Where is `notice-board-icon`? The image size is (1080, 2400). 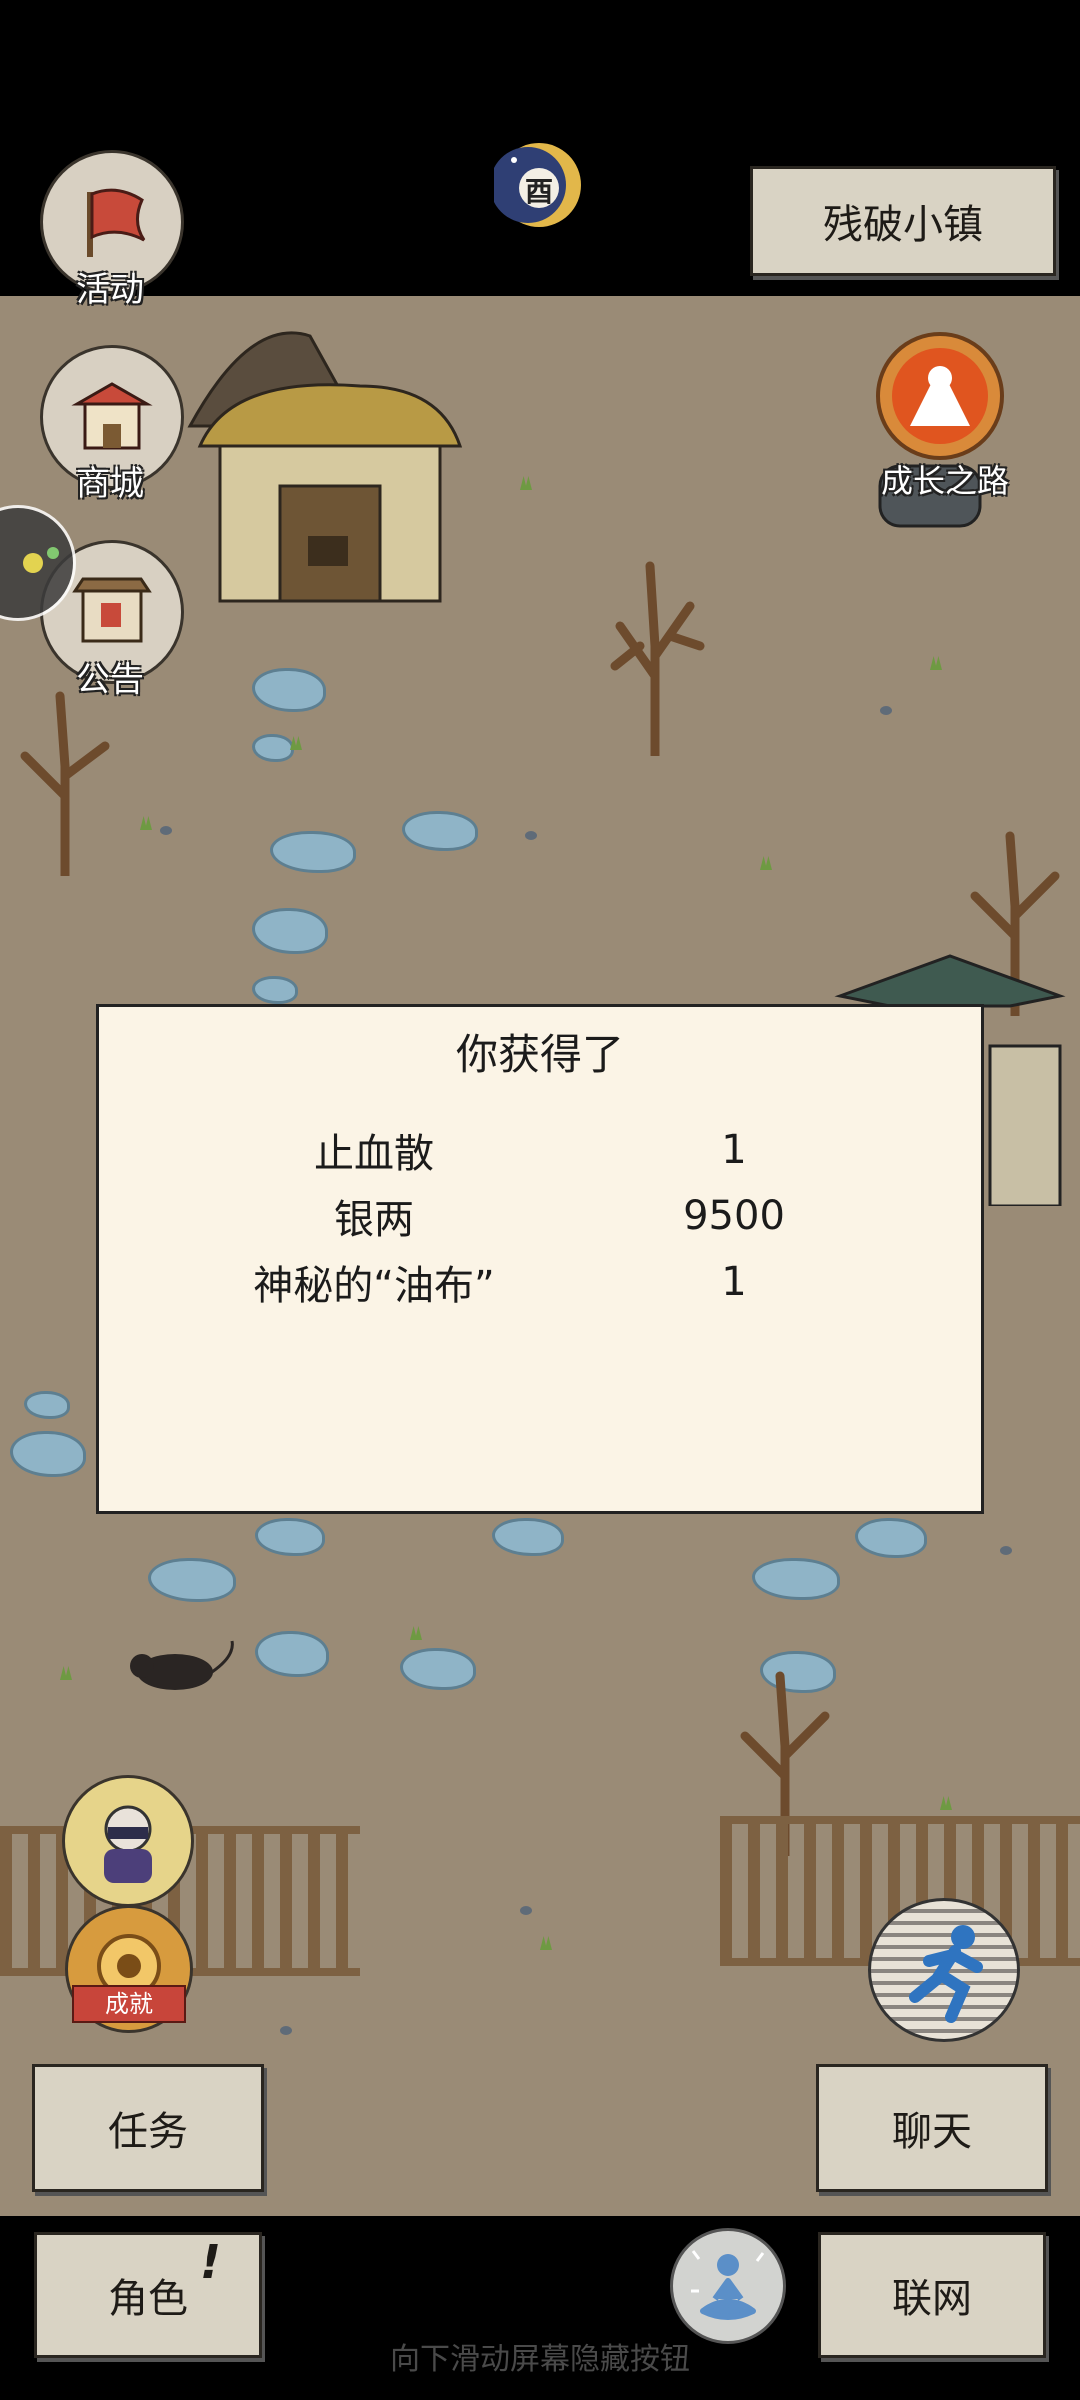
notice-board-icon is located at coordinates (112, 610).